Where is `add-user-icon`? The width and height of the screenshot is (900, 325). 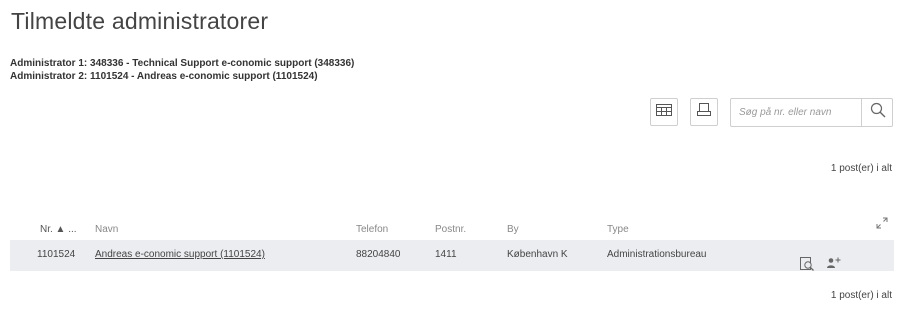 add-user-icon is located at coordinates (834, 264).